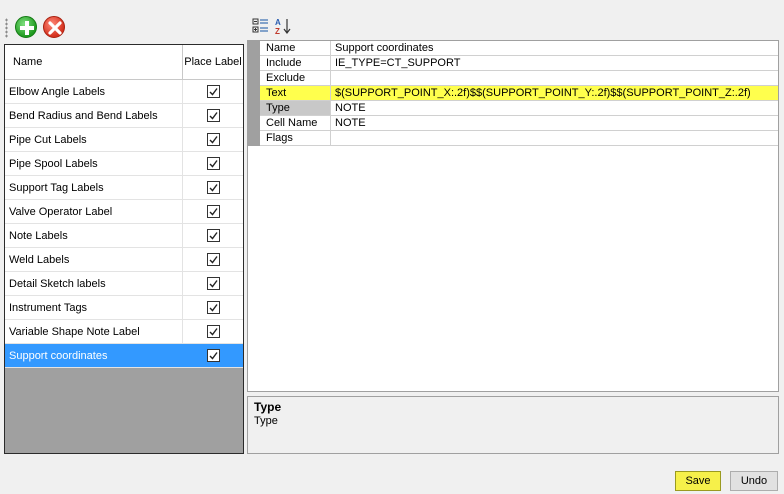  Describe the element at coordinates (6, 28) in the screenshot. I see `toolbar-grip` at that location.